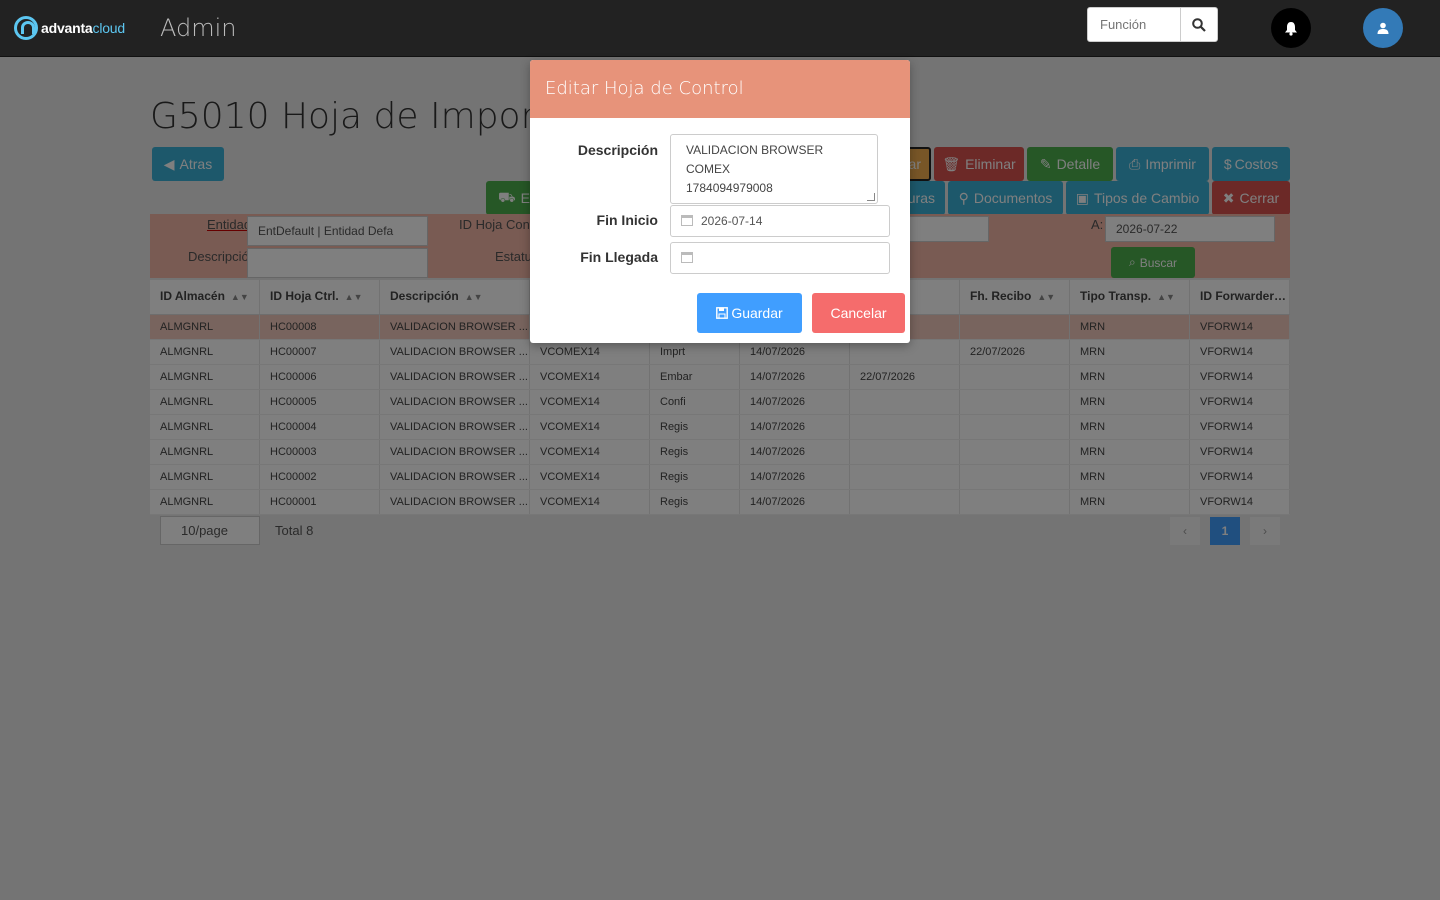 The width and height of the screenshot is (1440, 900). What do you see at coordinates (617, 150) in the screenshot?
I see `description-label: Descripción` at bounding box center [617, 150].